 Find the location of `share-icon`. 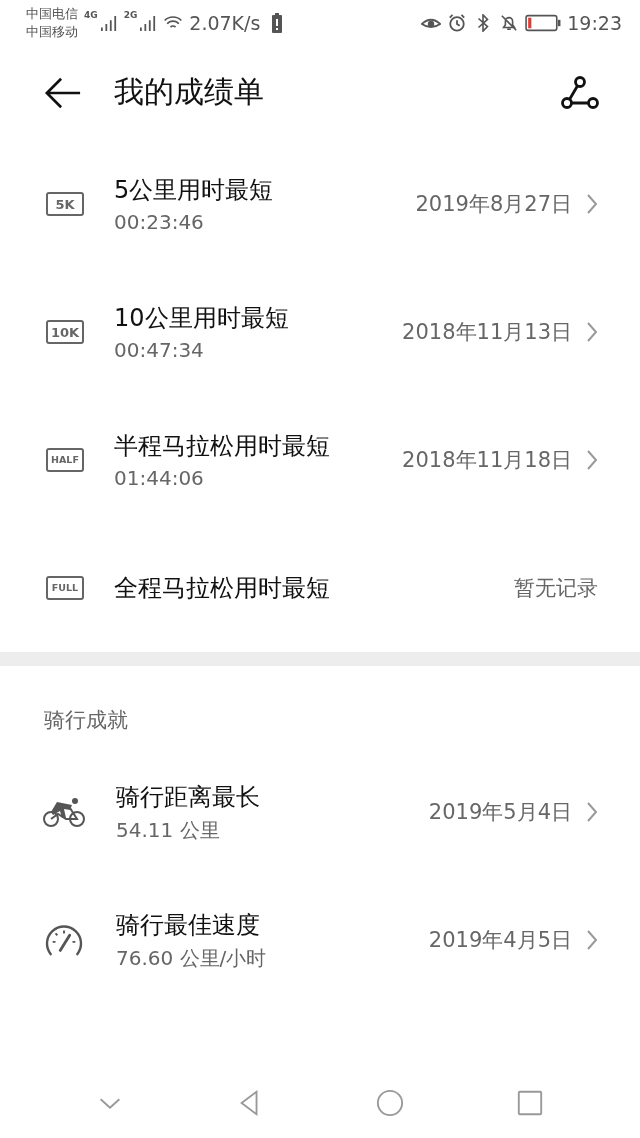

share-icon is located at coordinates (580, 92).